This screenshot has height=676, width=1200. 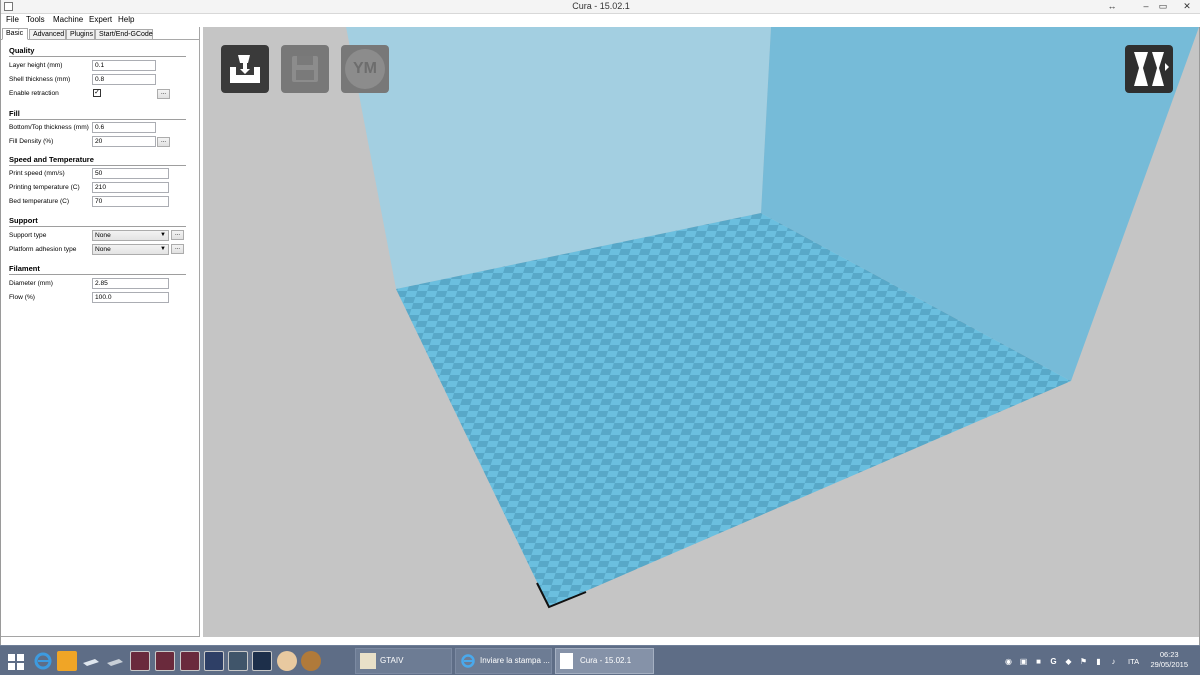 I want to click on menu-help: Help, so click(x=126, y=19).